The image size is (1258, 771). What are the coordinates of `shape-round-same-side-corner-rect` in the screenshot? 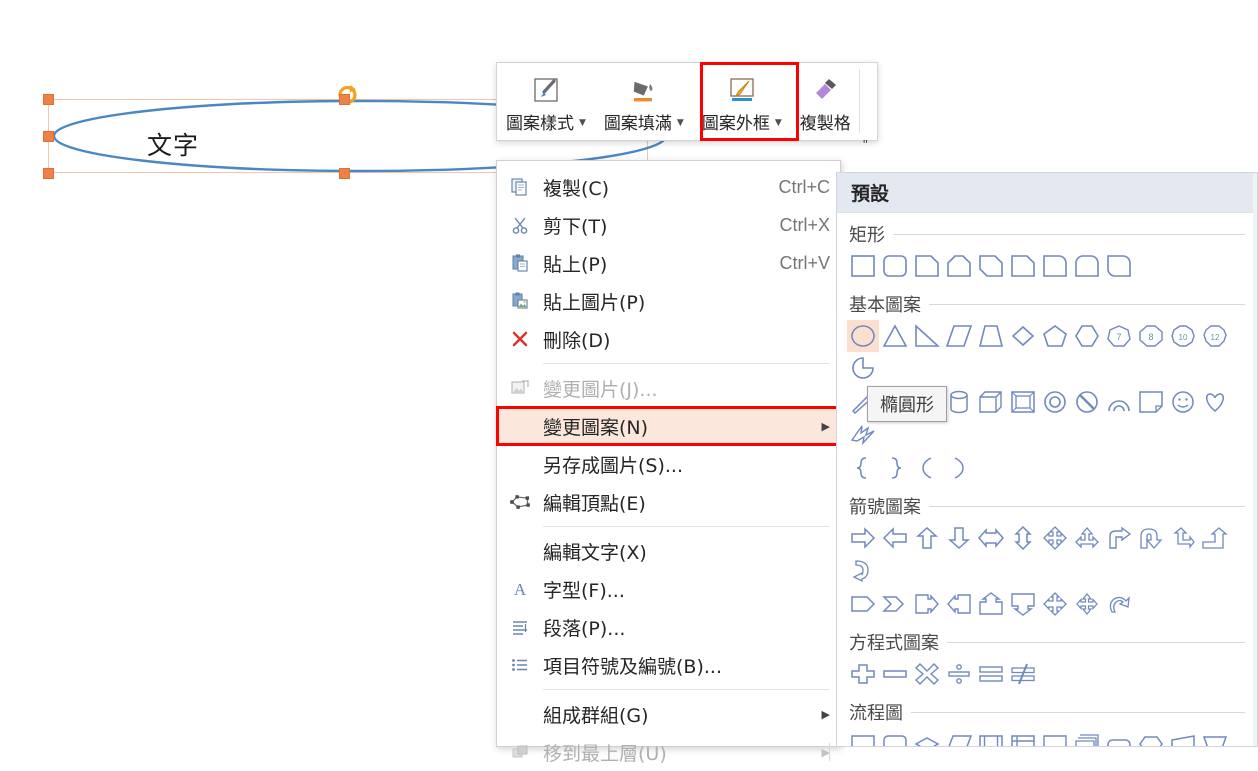 It's located at (1087, 266).